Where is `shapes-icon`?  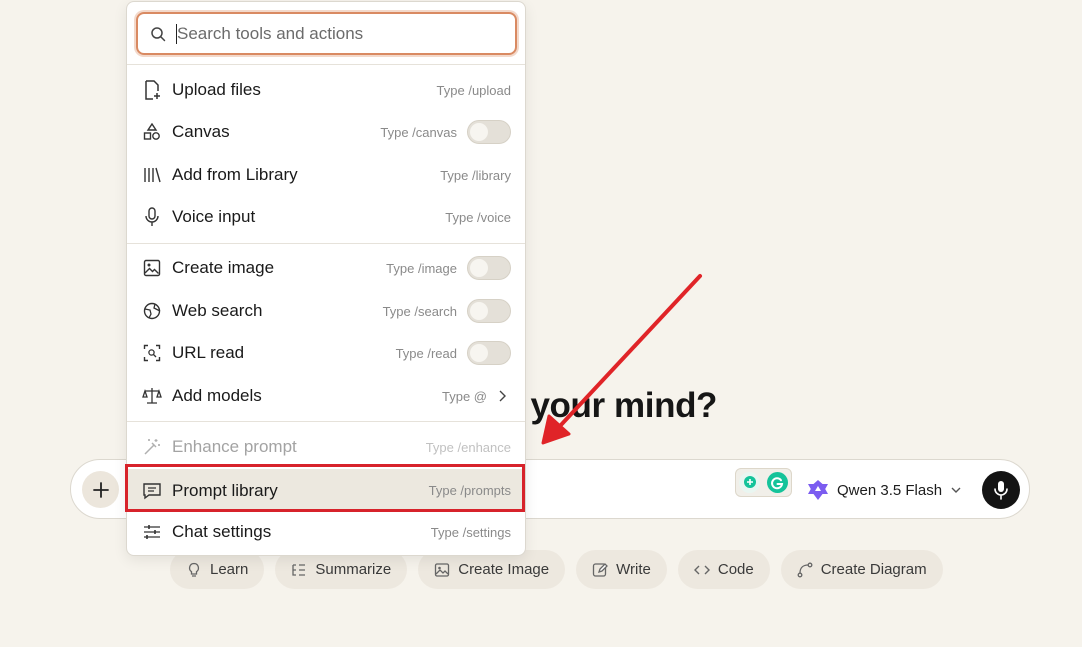 shapes-icon is located at coordinates (152, 132).